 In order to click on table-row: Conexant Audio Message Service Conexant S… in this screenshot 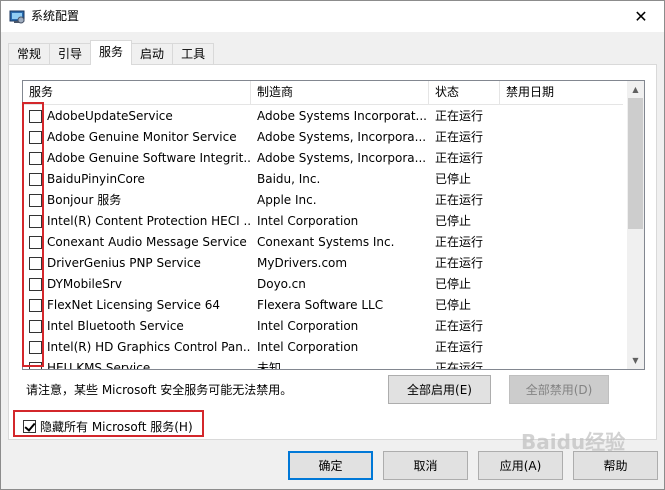, I will do `click(323, 242)`.